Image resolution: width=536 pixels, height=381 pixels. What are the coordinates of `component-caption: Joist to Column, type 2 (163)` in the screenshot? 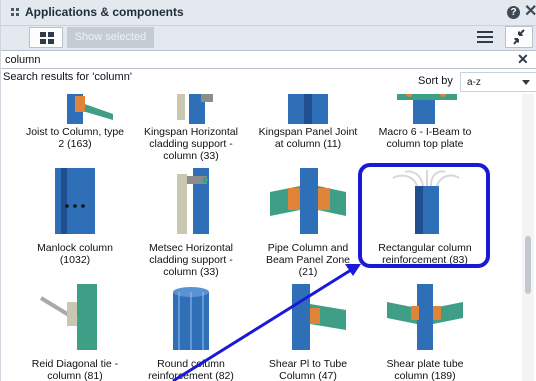 It's located at (75, 138).